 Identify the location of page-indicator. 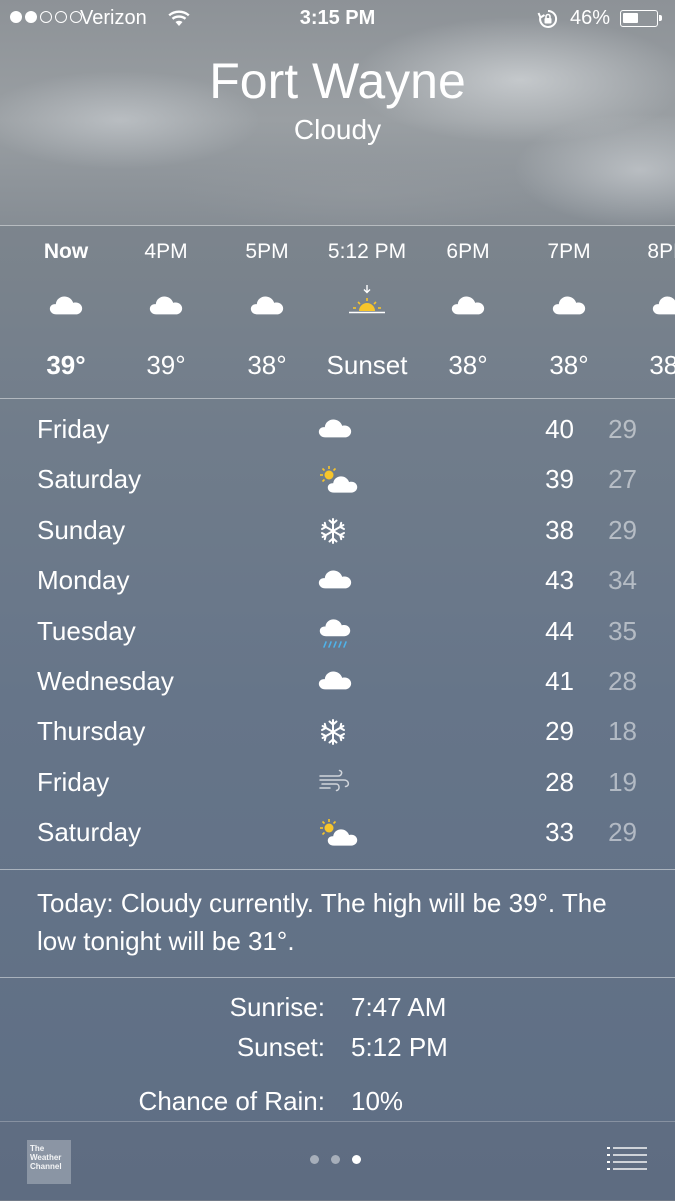
(335, 1159).